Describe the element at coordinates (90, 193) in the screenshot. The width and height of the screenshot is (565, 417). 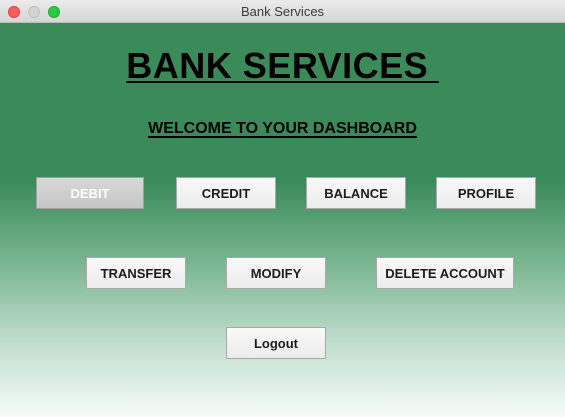
I see `debit-button: DEBIT` at that location.